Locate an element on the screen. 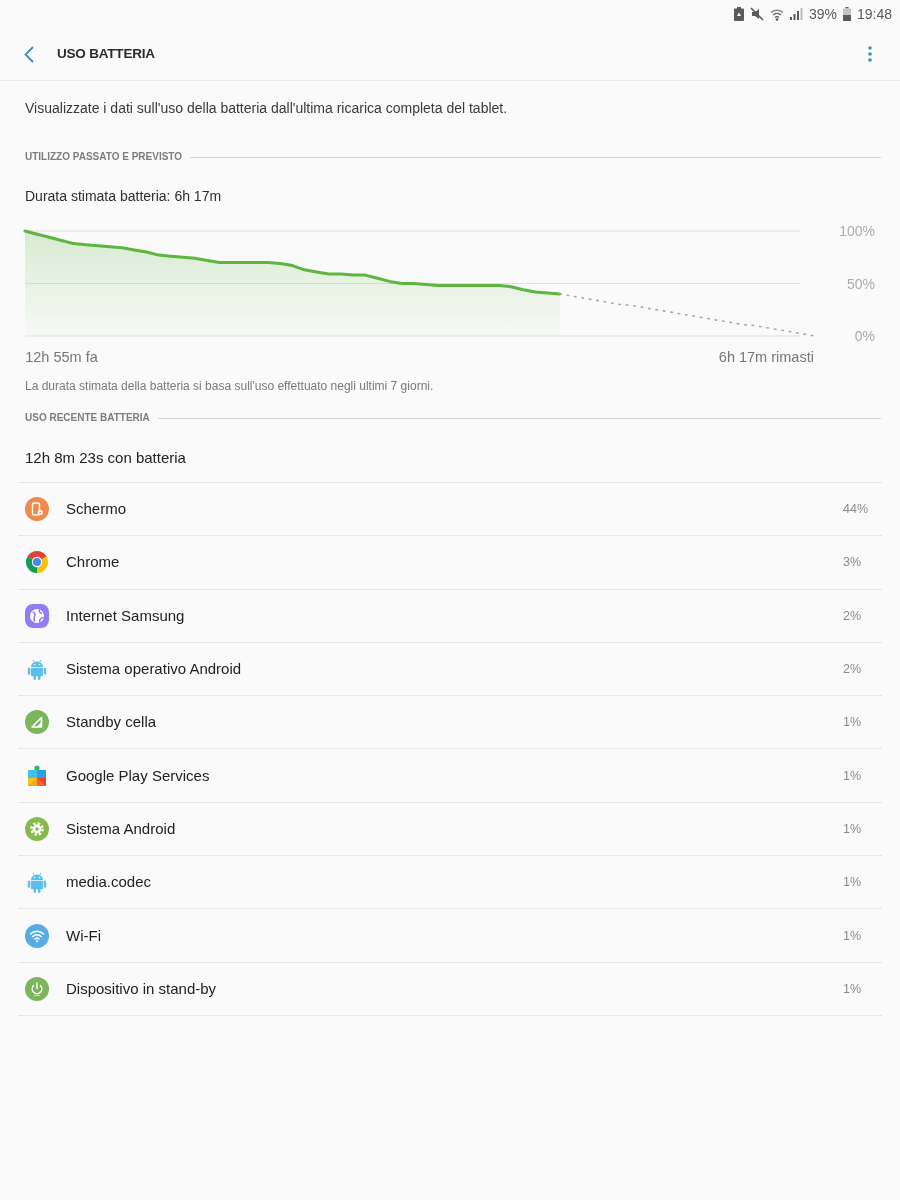  app-name: Dispositivo in stand-by is located at coordinates (142, 988).